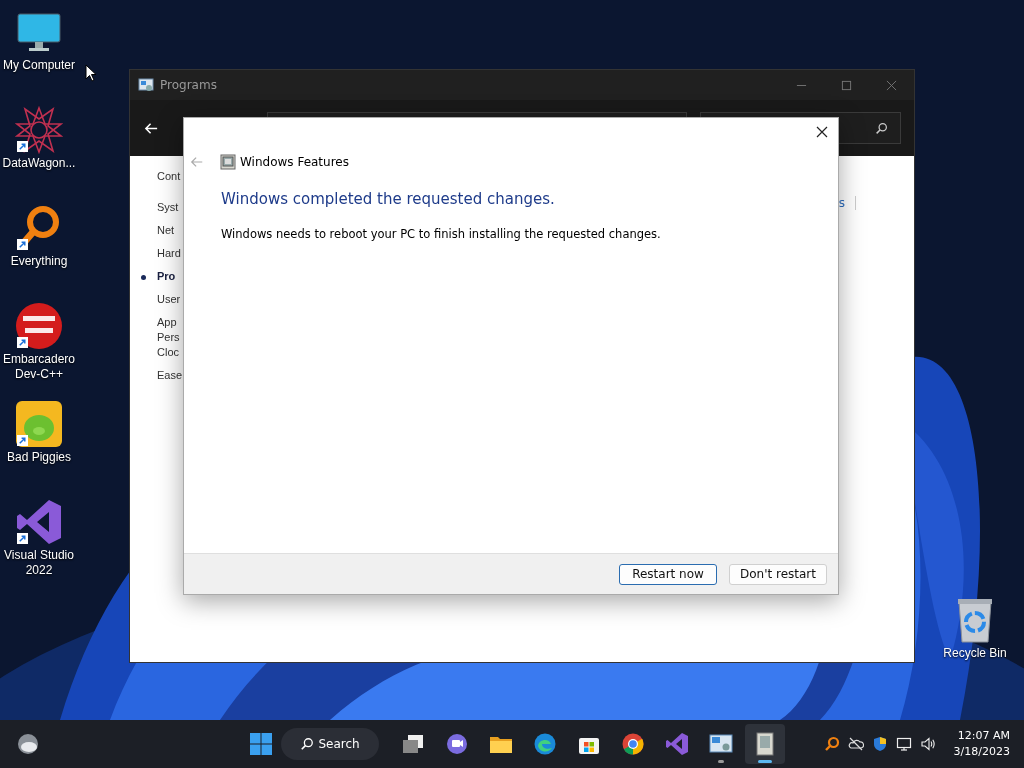  I want to click on sidebar-item: Hard, so click(169, 253).